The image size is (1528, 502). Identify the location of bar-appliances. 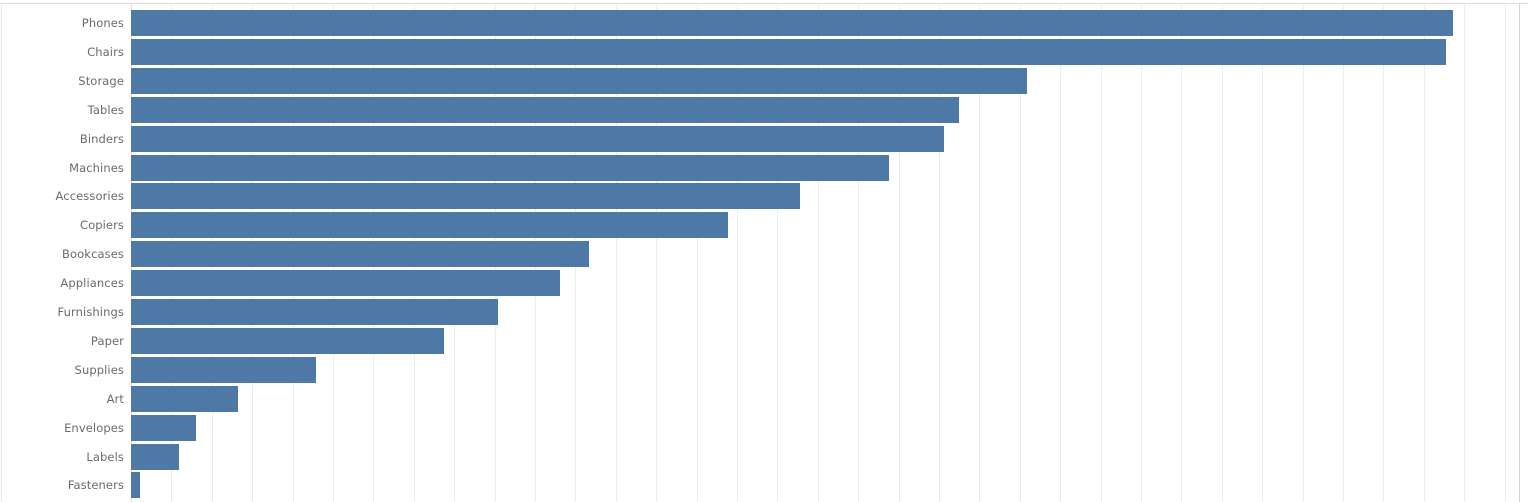
(345, 283).